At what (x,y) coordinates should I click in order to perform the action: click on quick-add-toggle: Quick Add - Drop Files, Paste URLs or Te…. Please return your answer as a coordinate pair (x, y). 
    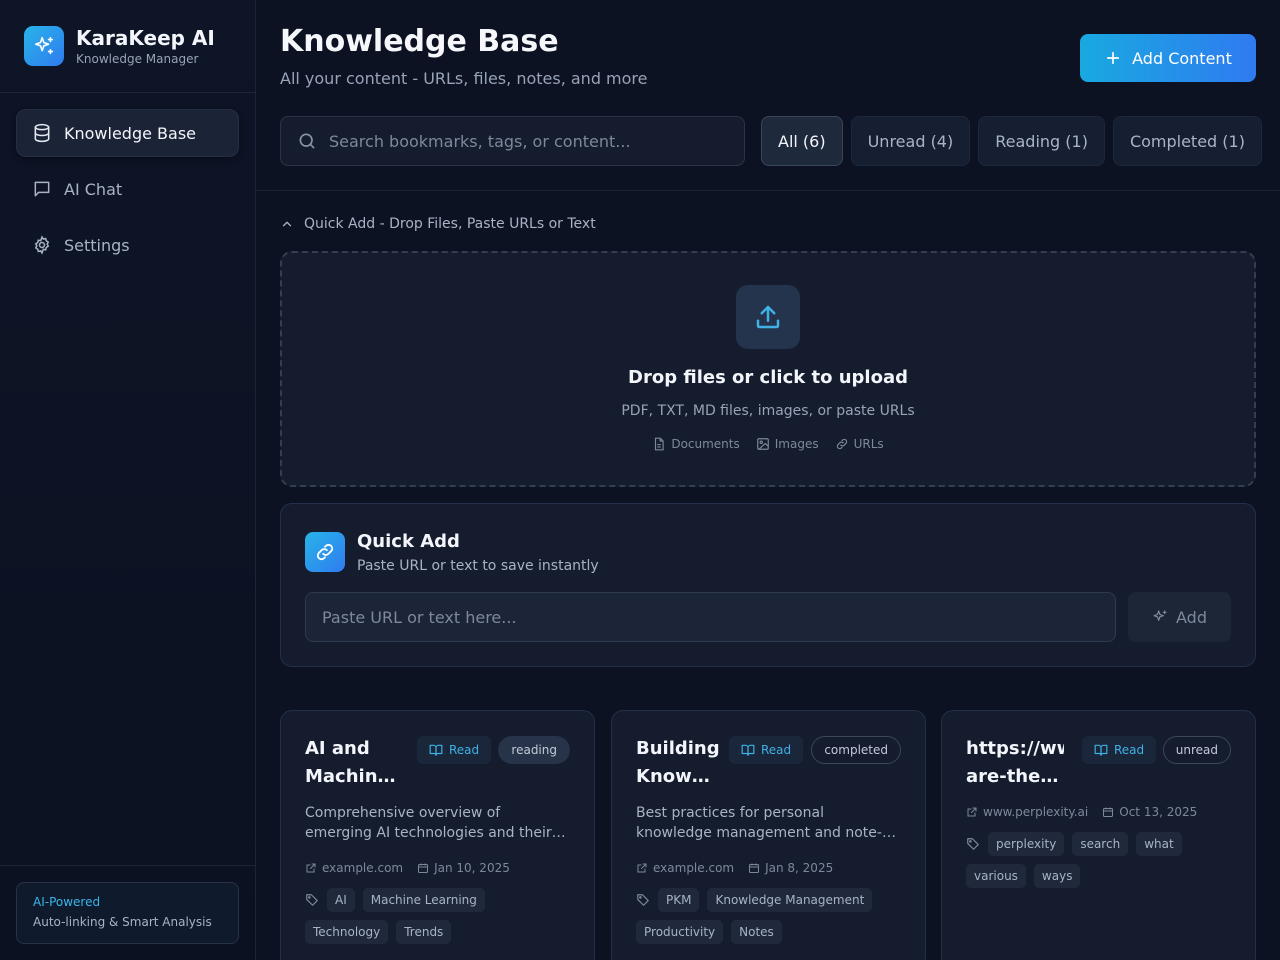
    Looking at the image, I should click on (438, 224).